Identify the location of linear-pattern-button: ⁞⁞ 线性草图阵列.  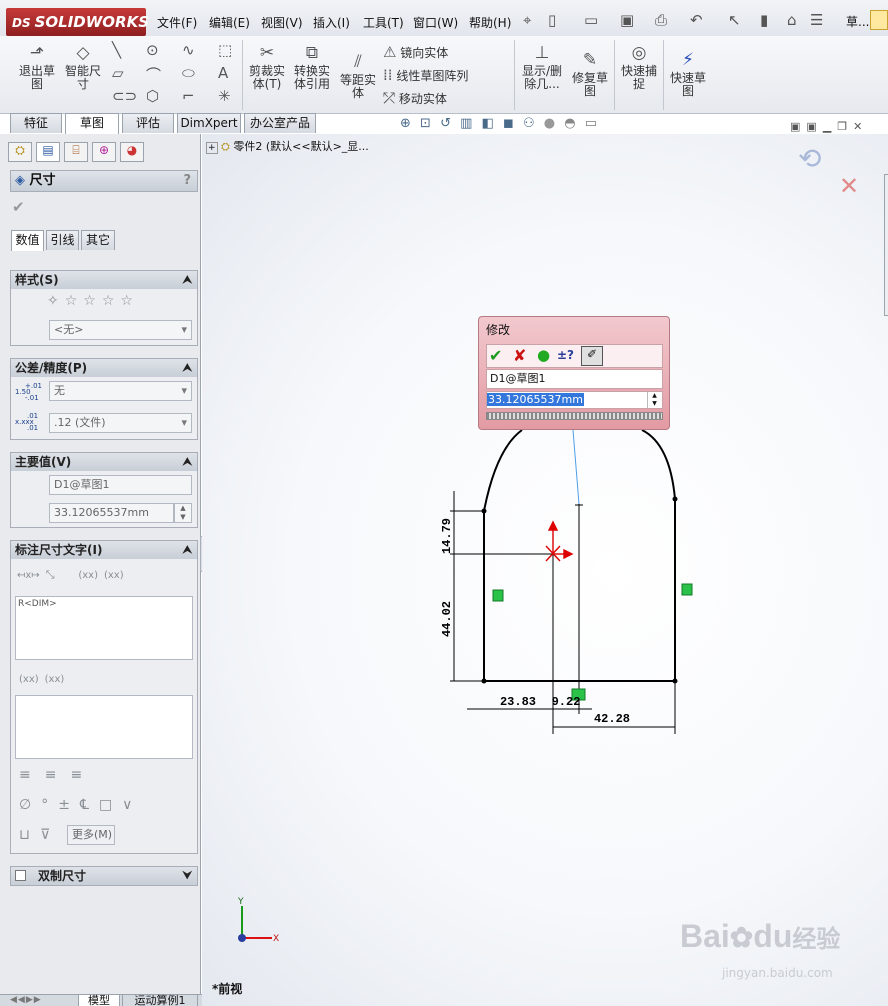
(425, 75).